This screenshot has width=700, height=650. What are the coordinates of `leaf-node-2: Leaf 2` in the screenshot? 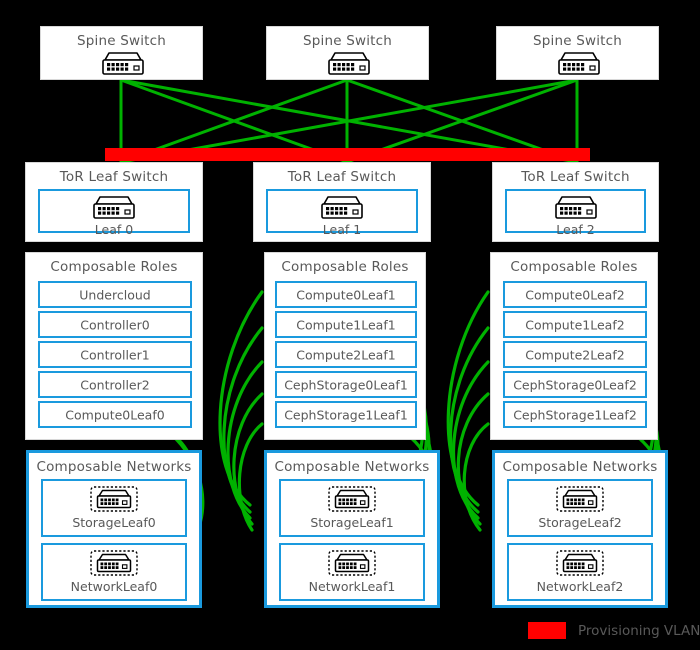 It's located at (575, 213).